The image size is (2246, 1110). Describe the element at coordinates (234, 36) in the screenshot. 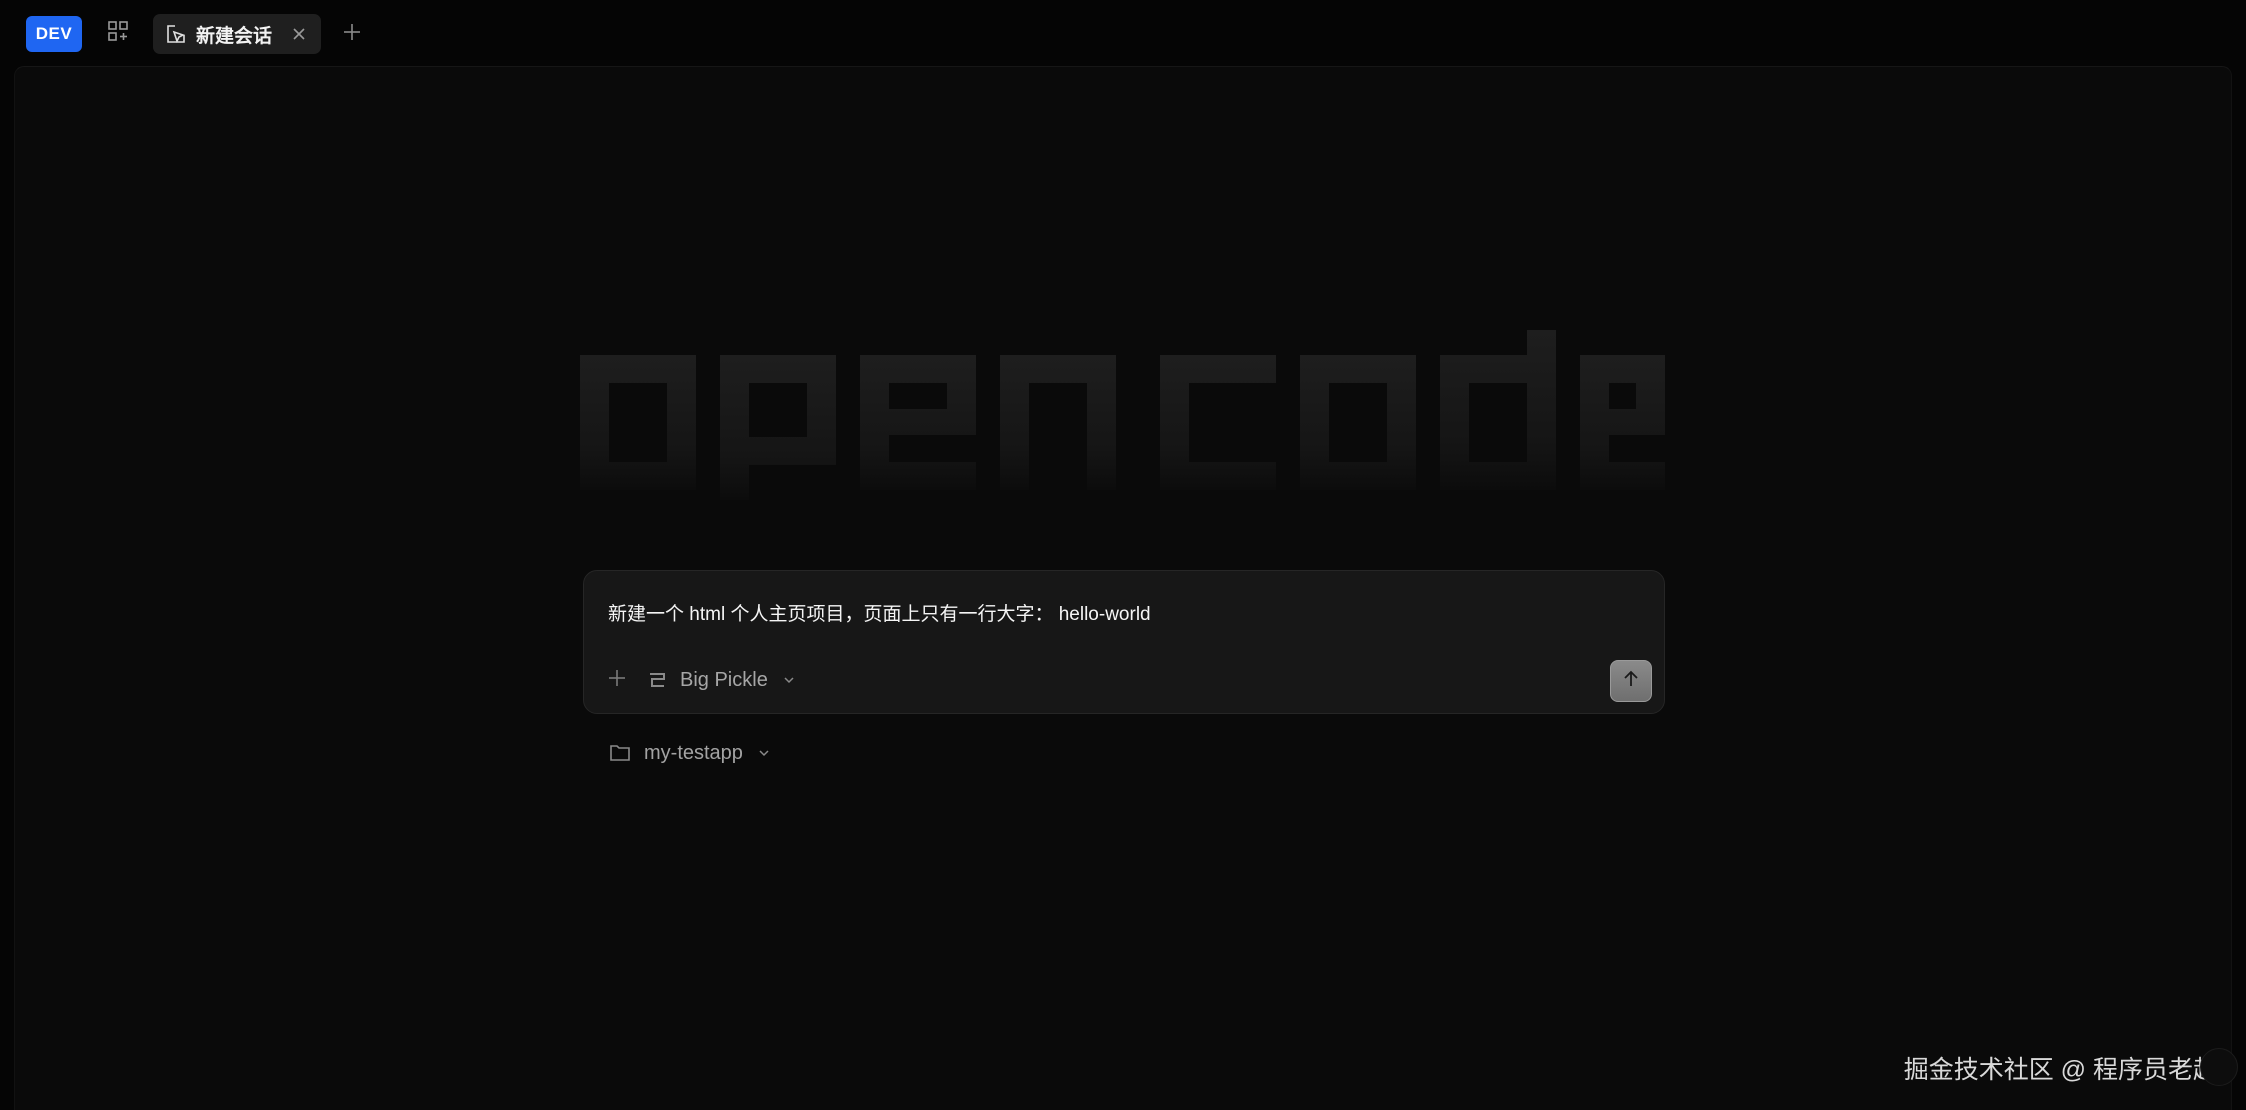

I see `tab-label: 新建会话` at that location.